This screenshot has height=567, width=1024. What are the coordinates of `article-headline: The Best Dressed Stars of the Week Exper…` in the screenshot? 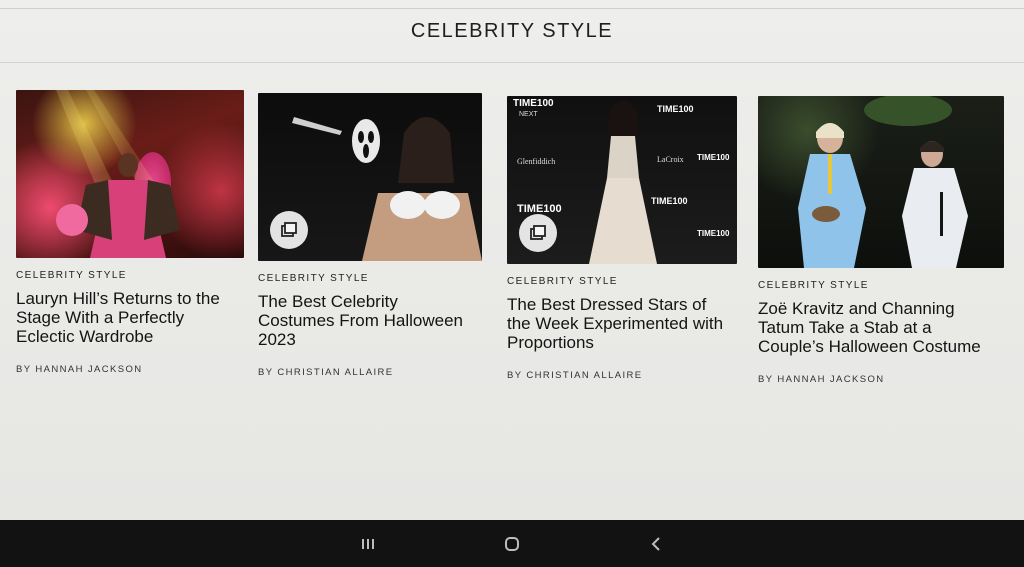 It's located at (622, 323).